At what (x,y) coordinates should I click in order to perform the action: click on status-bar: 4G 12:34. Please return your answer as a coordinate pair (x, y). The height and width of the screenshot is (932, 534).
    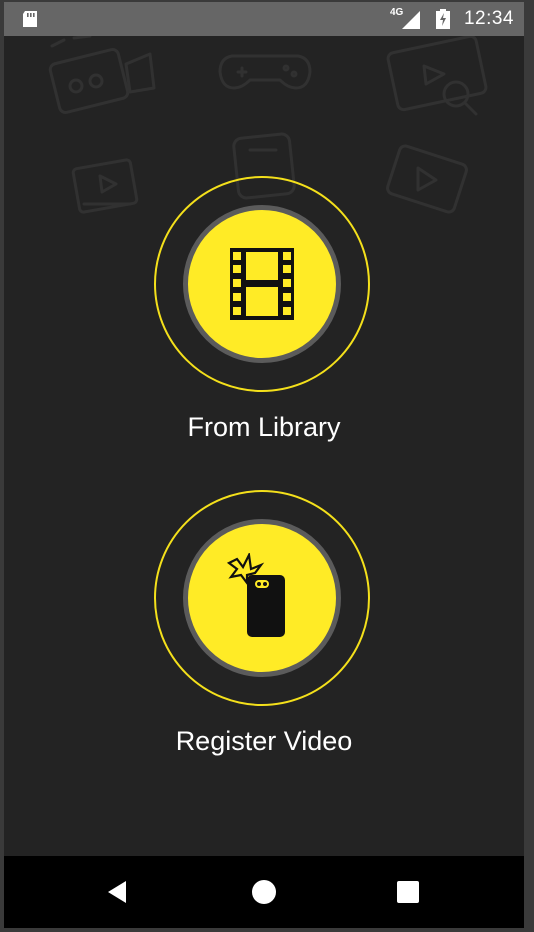
    Looking at the image, I should click on (264, 19).